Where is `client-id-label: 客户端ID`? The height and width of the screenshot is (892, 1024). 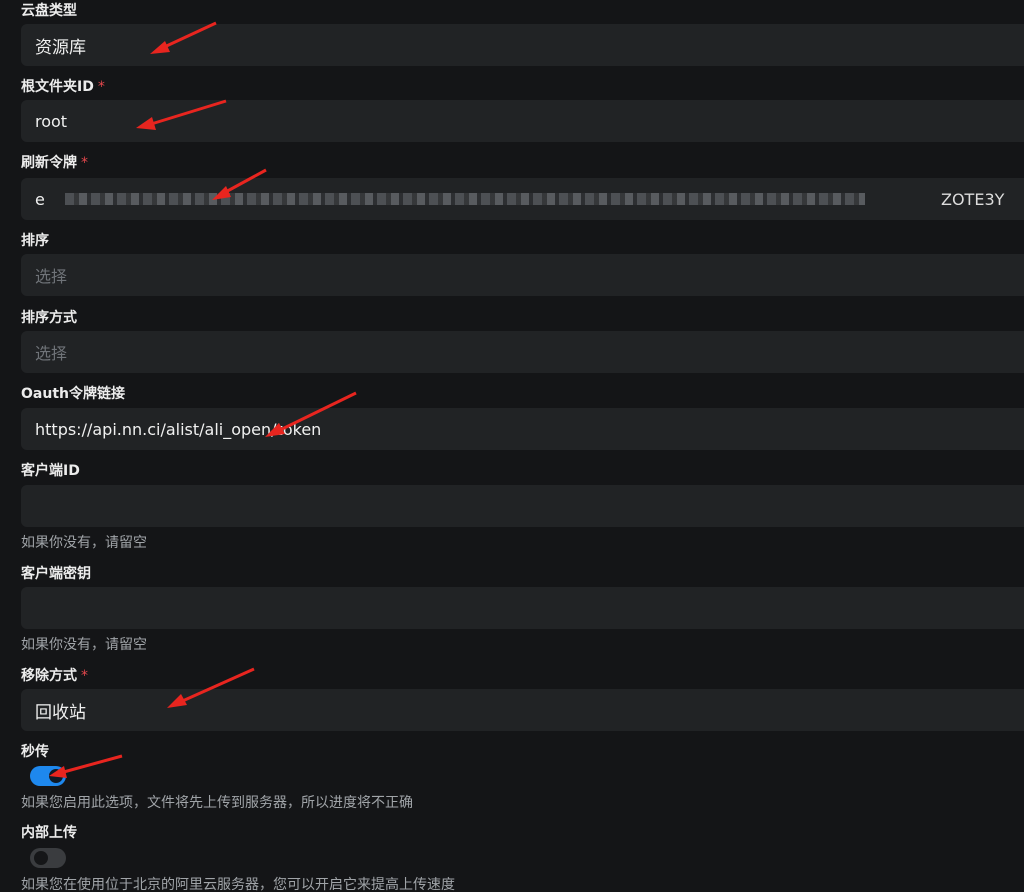 client-id-label: 客户端ID is located at coordinates (50, 471).